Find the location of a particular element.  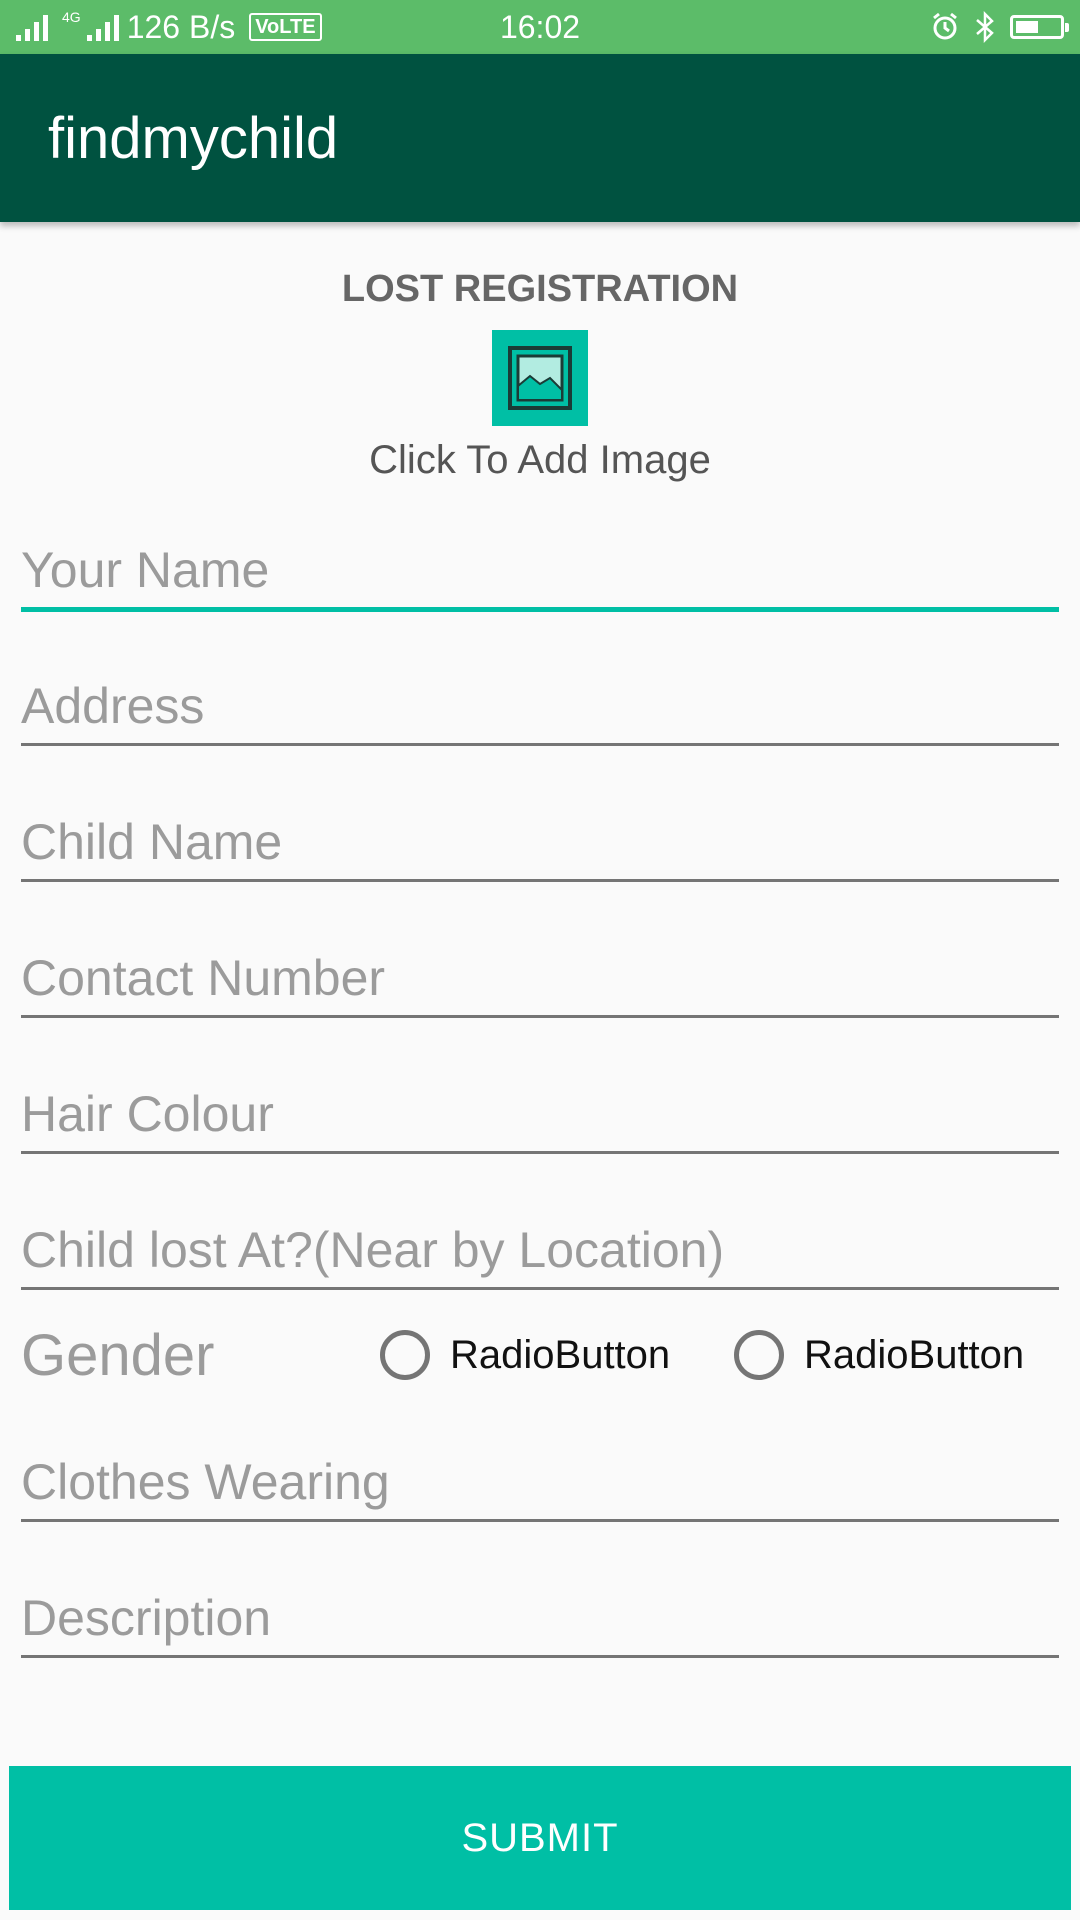

hair-colour-field-wrap is located at coordinates (540, 1113).